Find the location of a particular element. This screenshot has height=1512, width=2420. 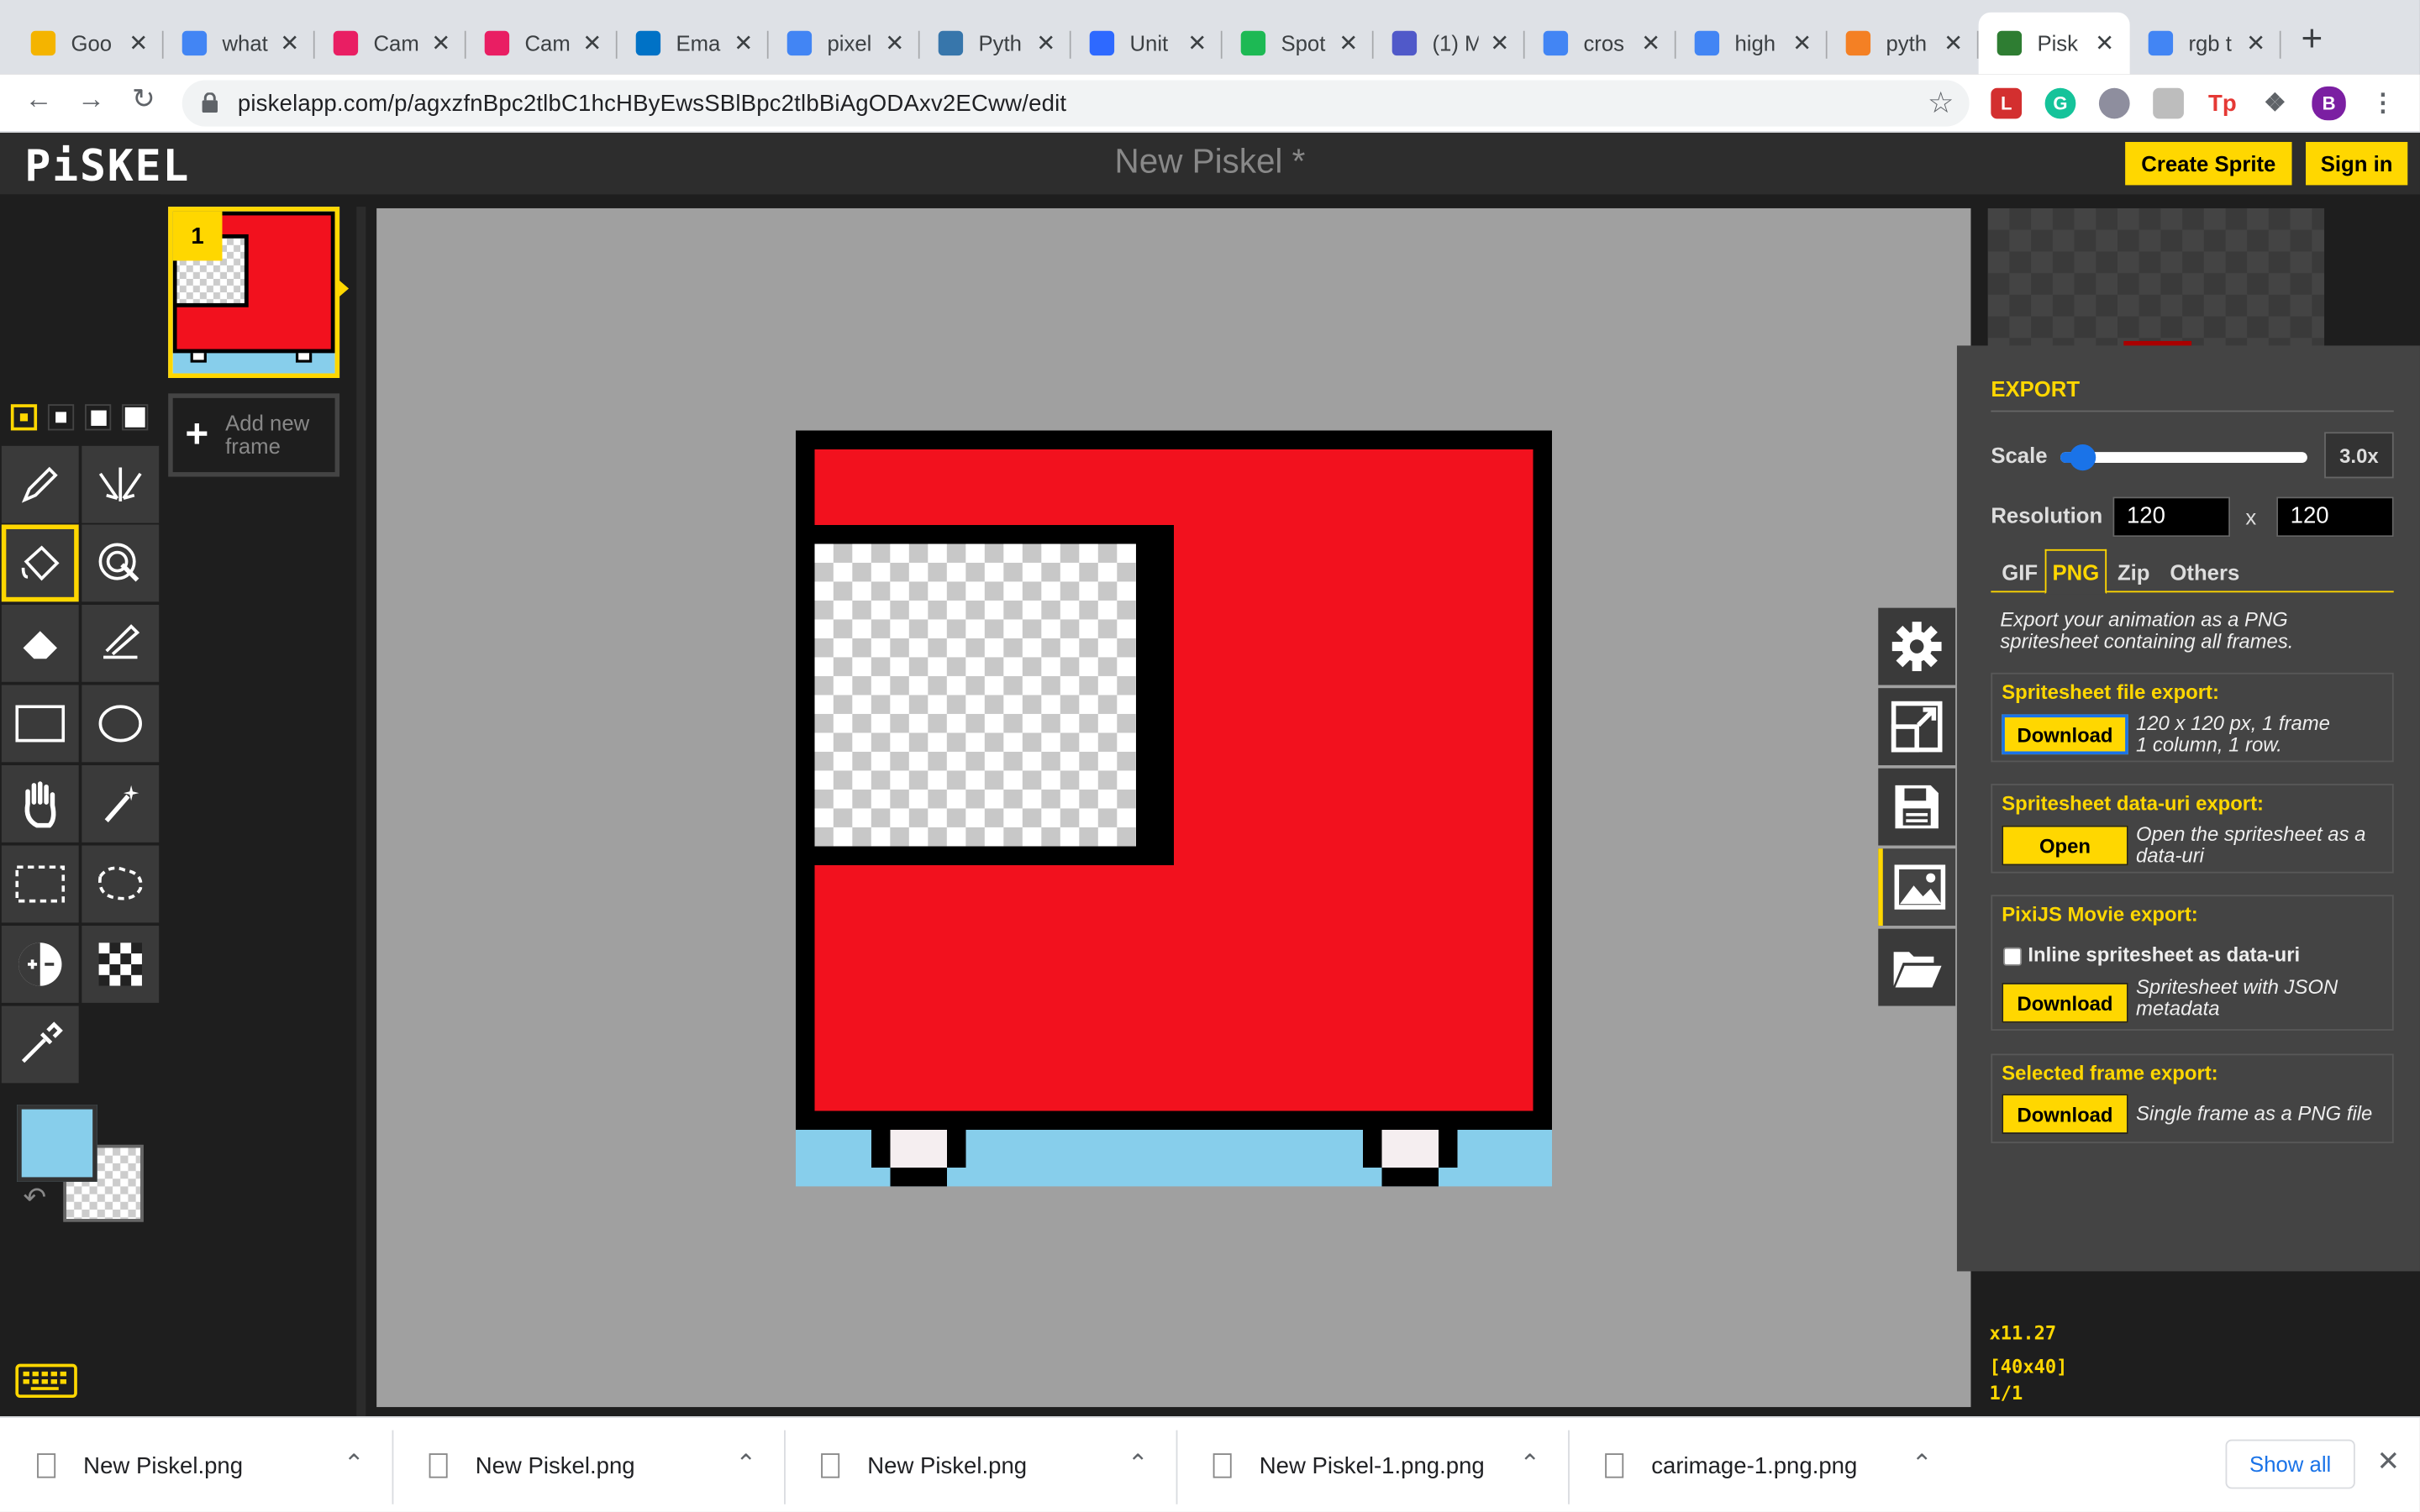

color-picker-tool is located at coordinates (40, 1044).